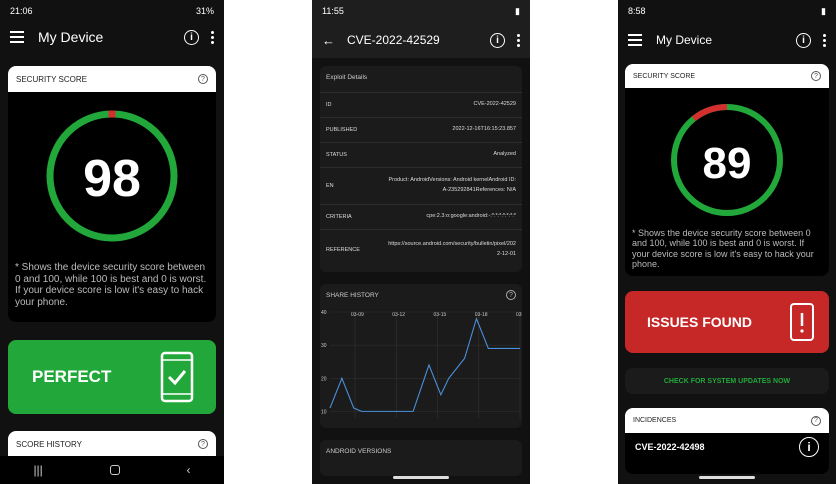 The height and width of the screenshot is (484, 836). What do you see at coordinates (494, 104) in the screenshot?
I see `row-value: CVE-2022-42529` at bounding box center [494, 104].